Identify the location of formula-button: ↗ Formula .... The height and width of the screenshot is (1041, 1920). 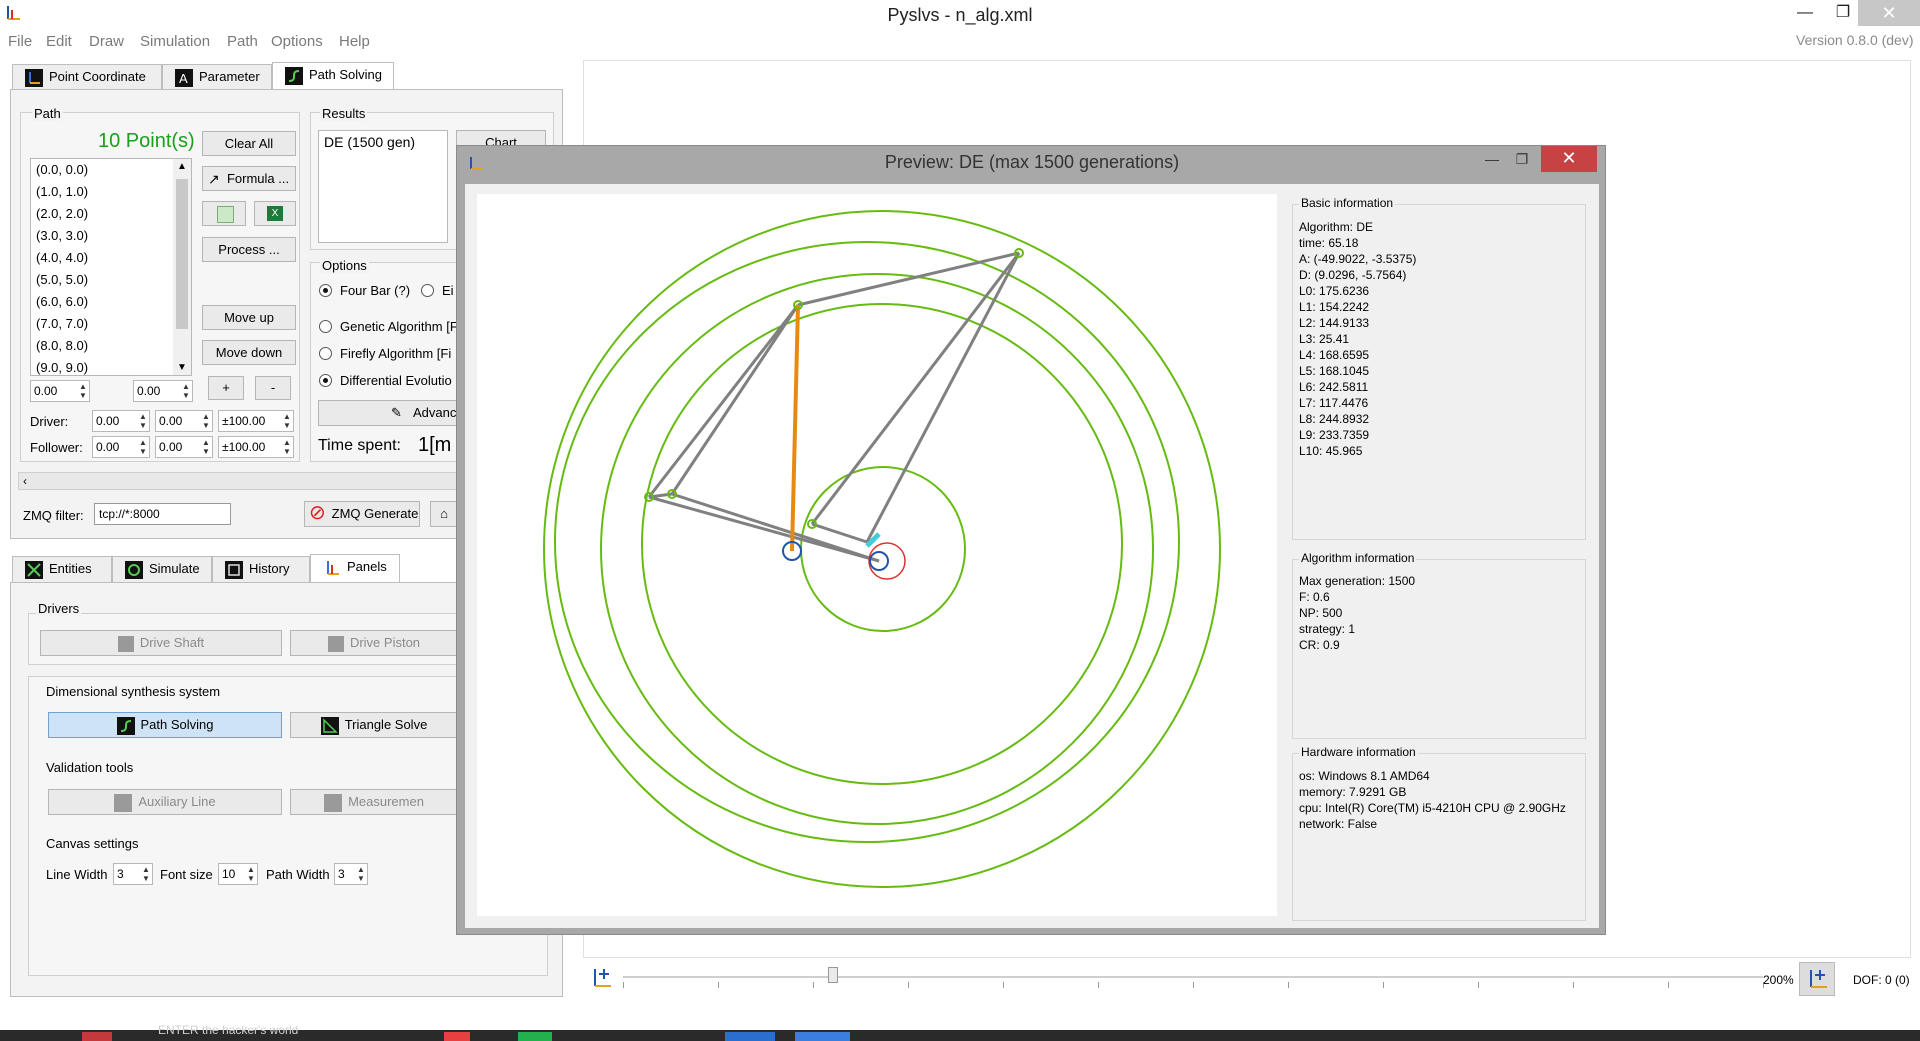
(249, 178).